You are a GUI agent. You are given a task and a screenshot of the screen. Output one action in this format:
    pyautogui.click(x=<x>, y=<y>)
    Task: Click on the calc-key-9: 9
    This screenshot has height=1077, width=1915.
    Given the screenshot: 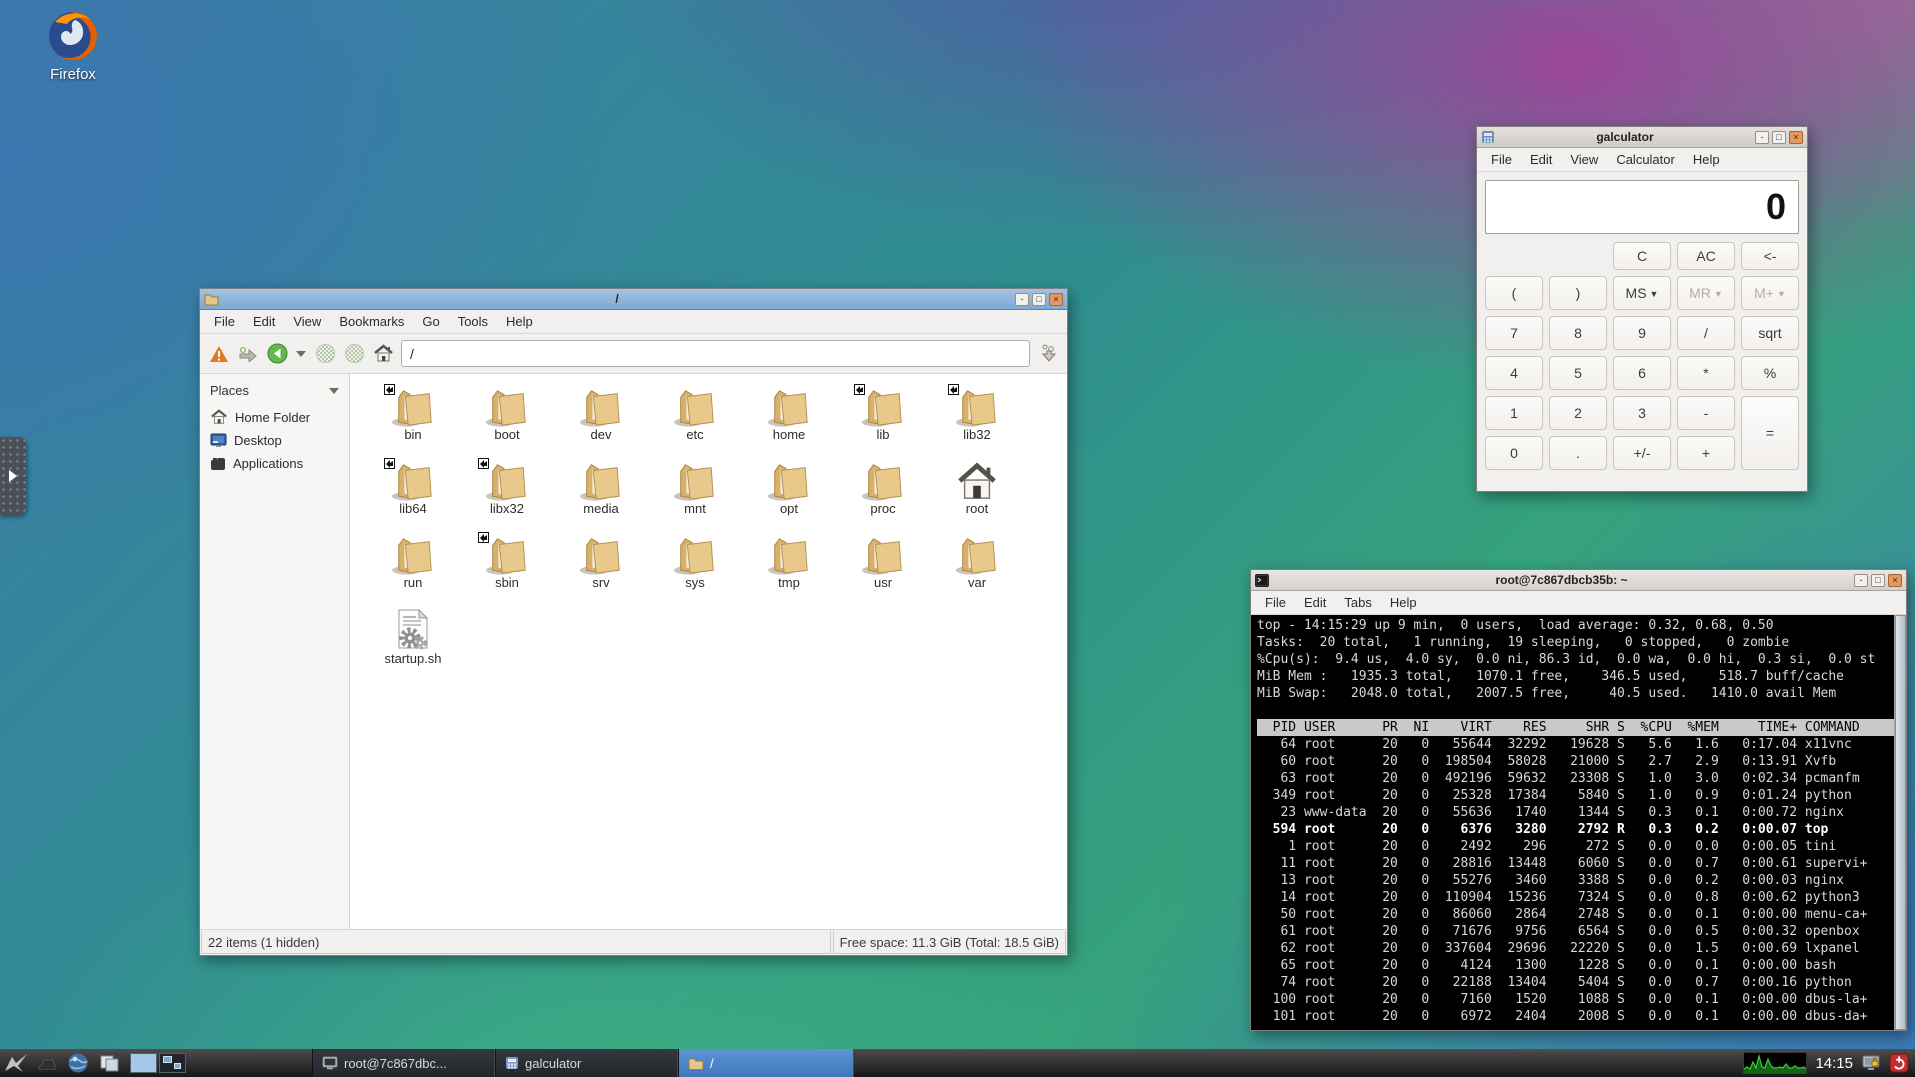 What is the action you would take?
    pyautogui.click(x=1642, y=333)
    